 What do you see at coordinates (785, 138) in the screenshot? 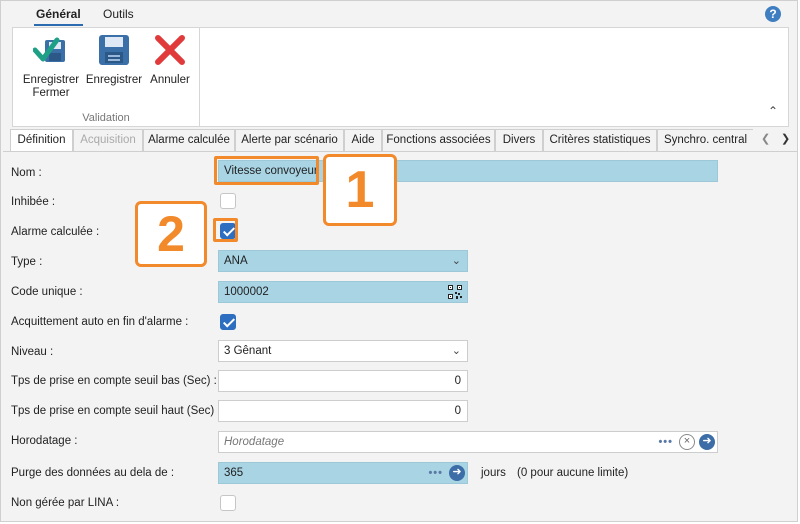
I see `tab-scroll-right-icon: ❯` at bounding box center [785, 138].